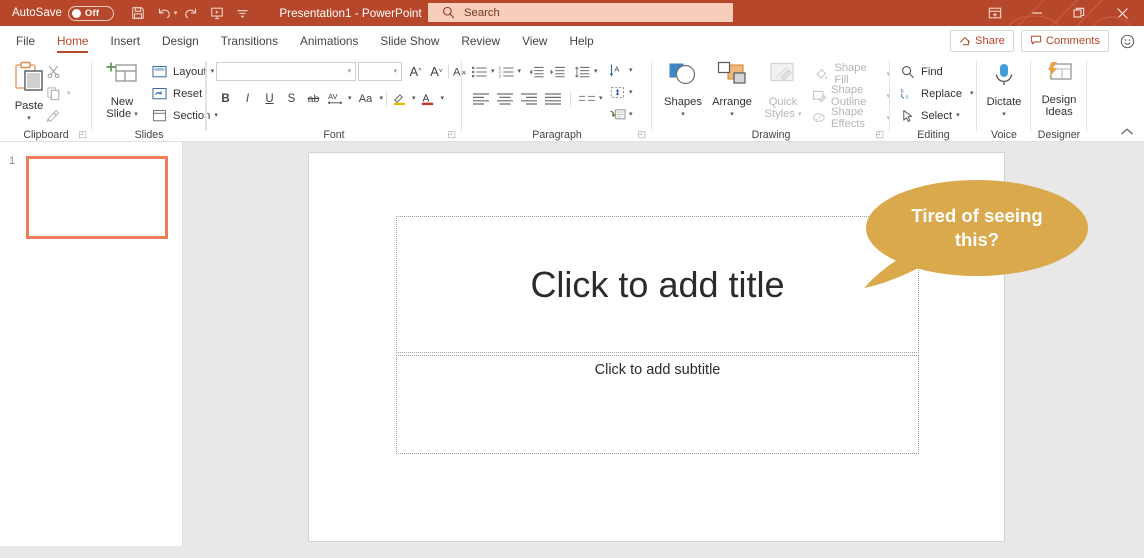  I want to click on font-color-dropdown-caret-icon: ▾, so click(443, 98).